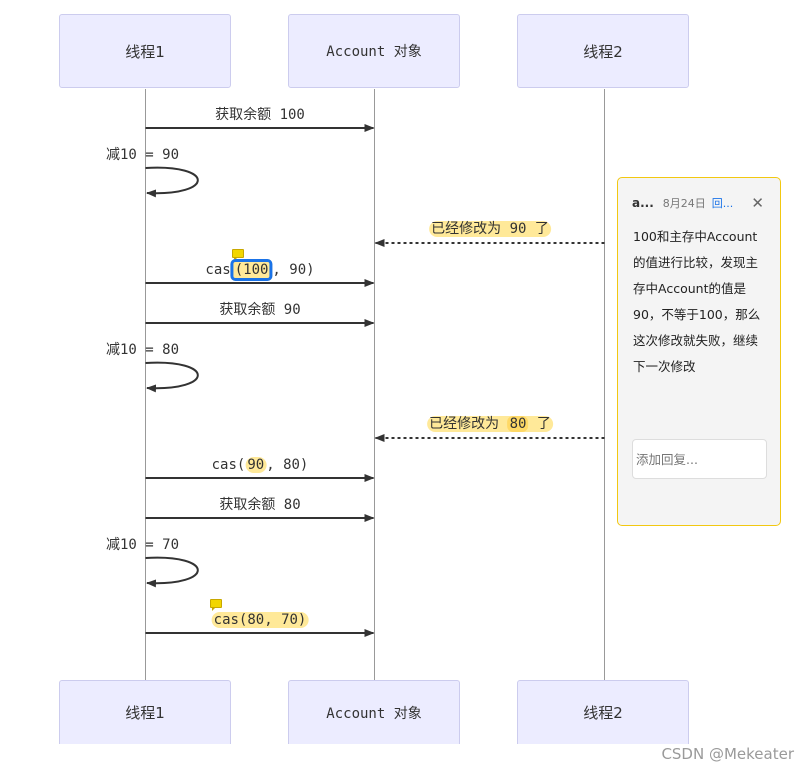 The image size is (808, 775). Describe the element at coordinates (699, 459) in the screenshot. I see `reply-input` at that location.